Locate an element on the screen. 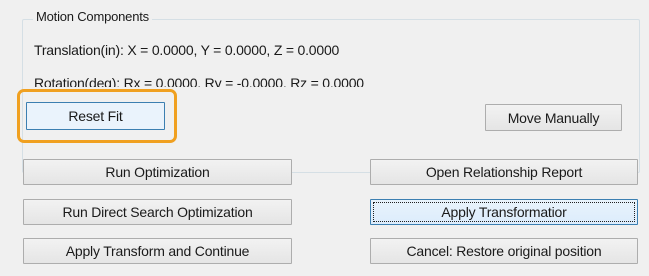  run-direct-search-optimization-button: Run Direct Search Optimization is located at coordinates (157, 212).